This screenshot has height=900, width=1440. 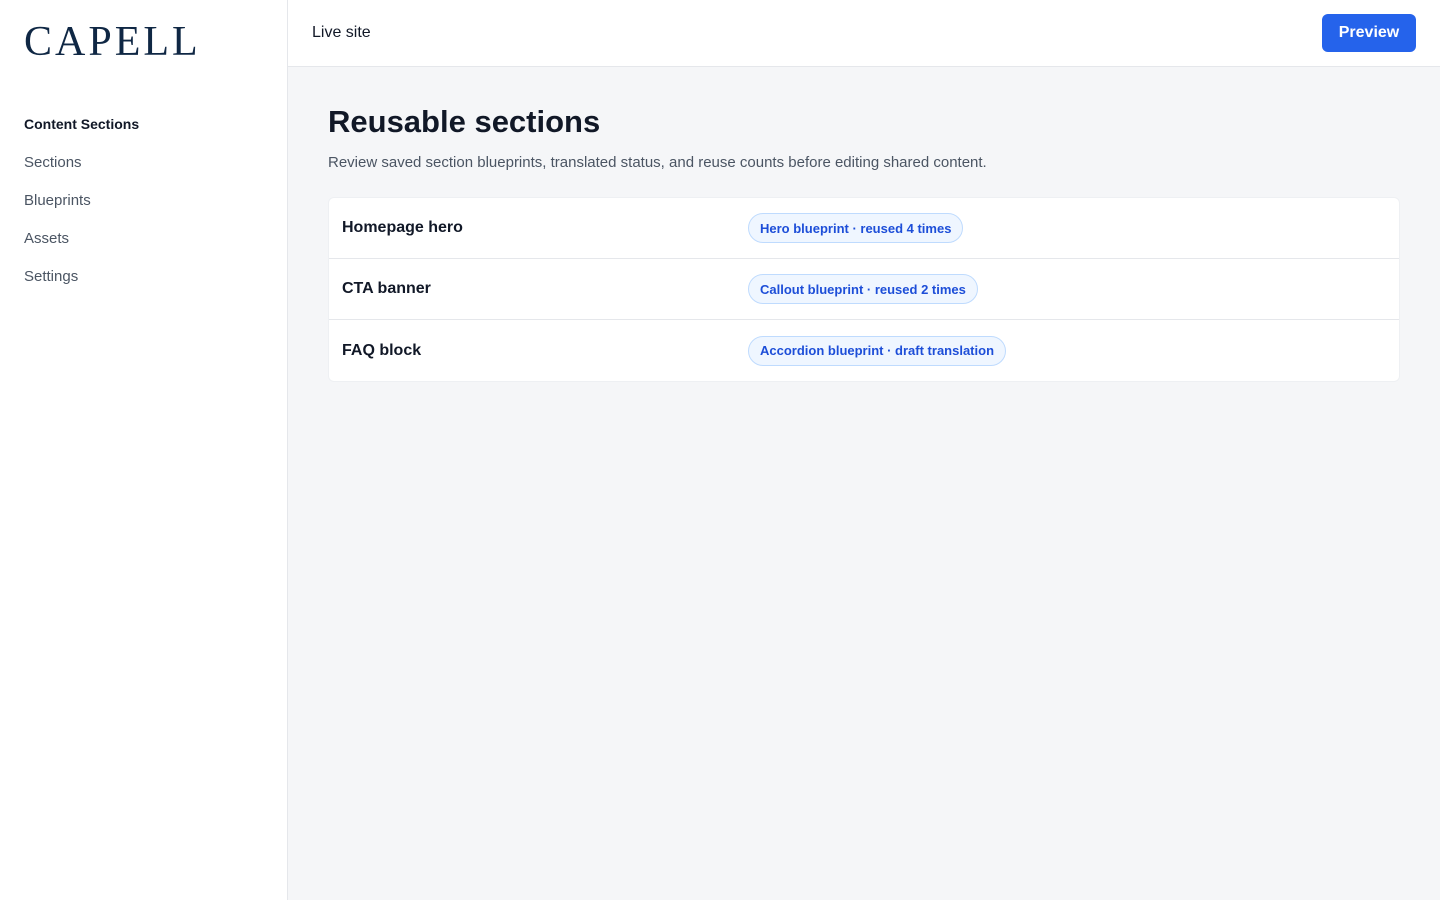 What do you see at coordinates (864, 33) in the screenshot?
I see `top-bar: Live site Preview` at bounding box center [864, 33].